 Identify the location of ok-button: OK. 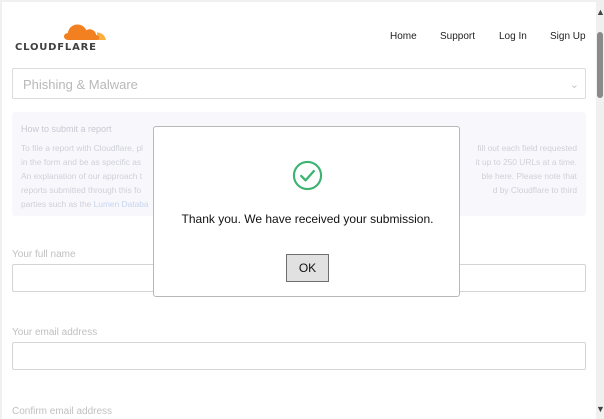
(307, 268).